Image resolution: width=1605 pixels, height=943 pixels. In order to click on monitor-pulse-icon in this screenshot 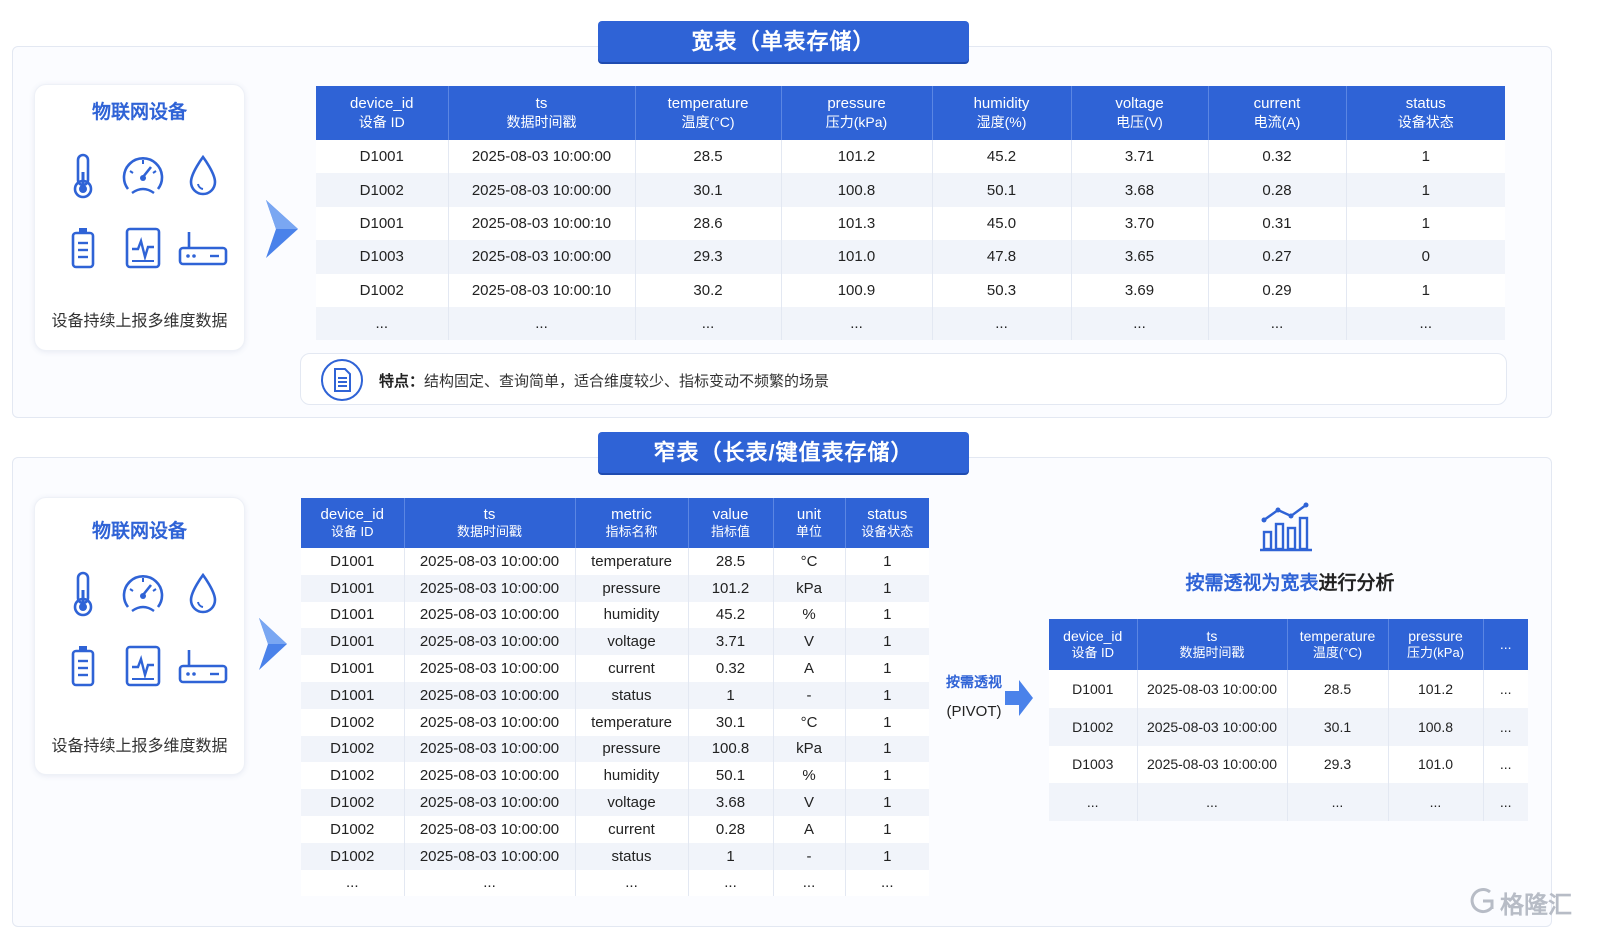, I will do `click(143, 666)`.